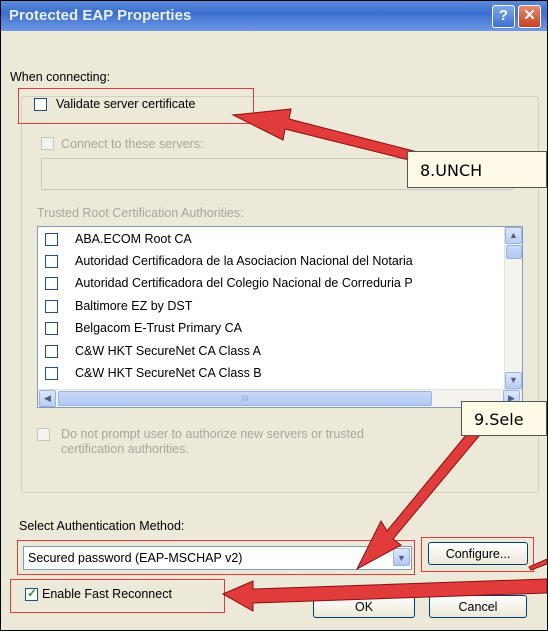  What do you see at coordinates (417, 499) in the screenshot?
I see `arrow-step9` at bounding box center [417, 499].